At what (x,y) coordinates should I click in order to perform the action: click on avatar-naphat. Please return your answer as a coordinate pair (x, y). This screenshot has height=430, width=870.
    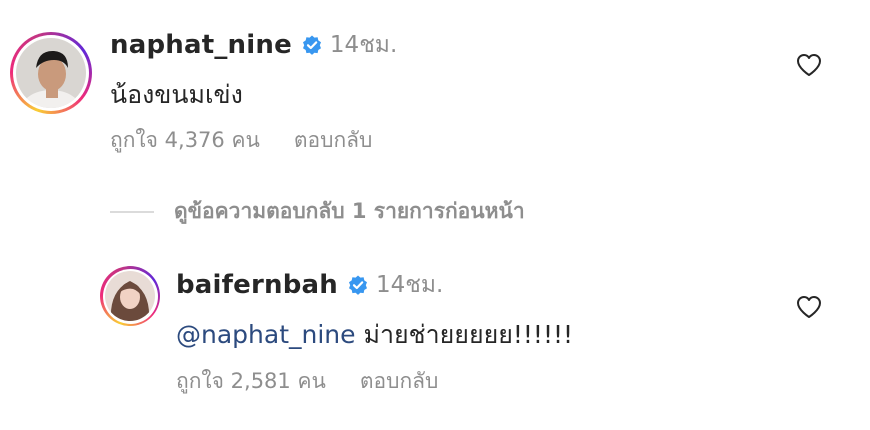
    Looking at the image, I should click on (51, 73).